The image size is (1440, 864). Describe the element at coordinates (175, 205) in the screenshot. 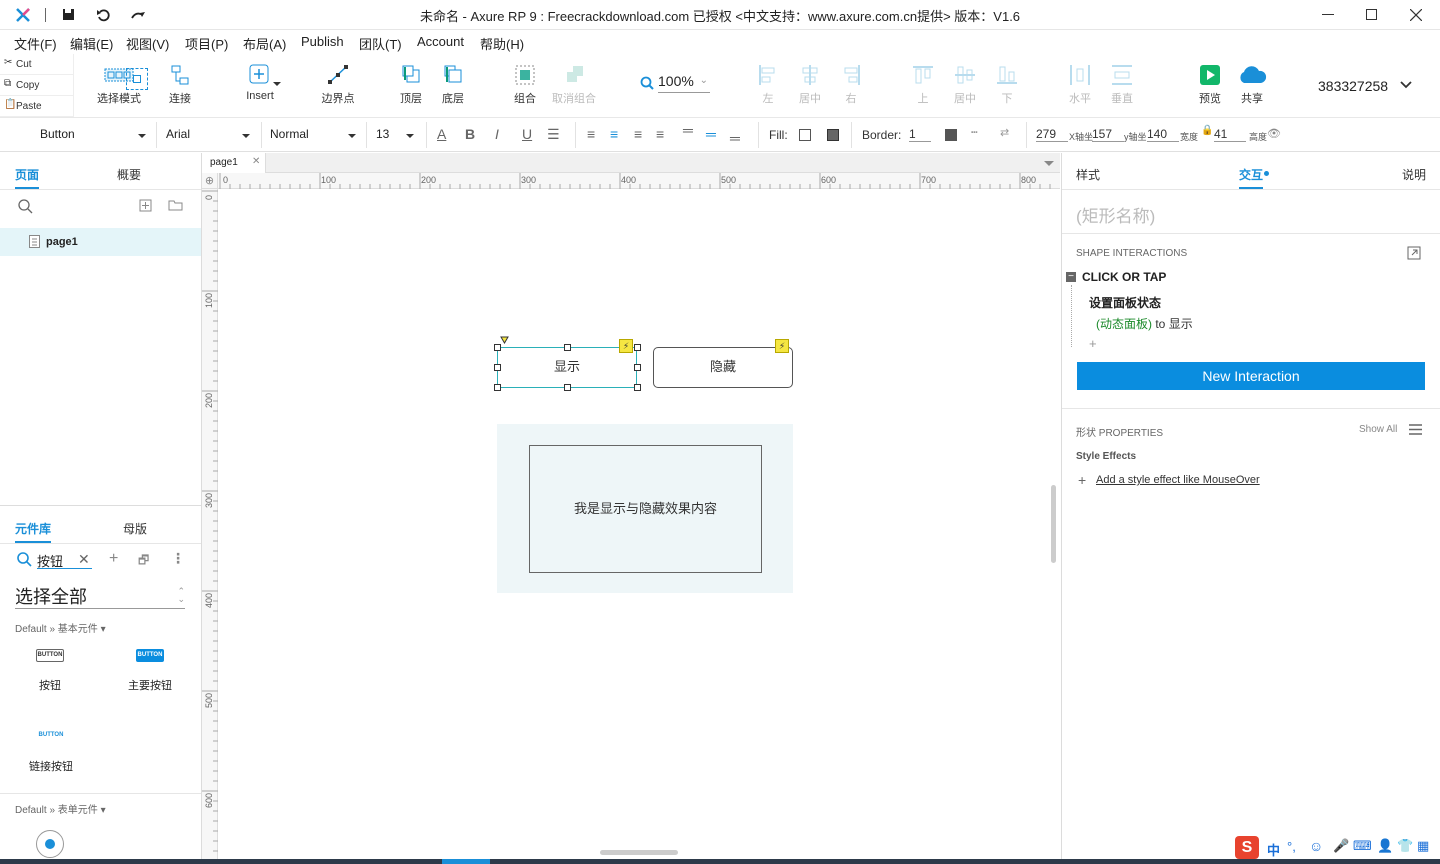

I see `add-folder-icon` at that location.